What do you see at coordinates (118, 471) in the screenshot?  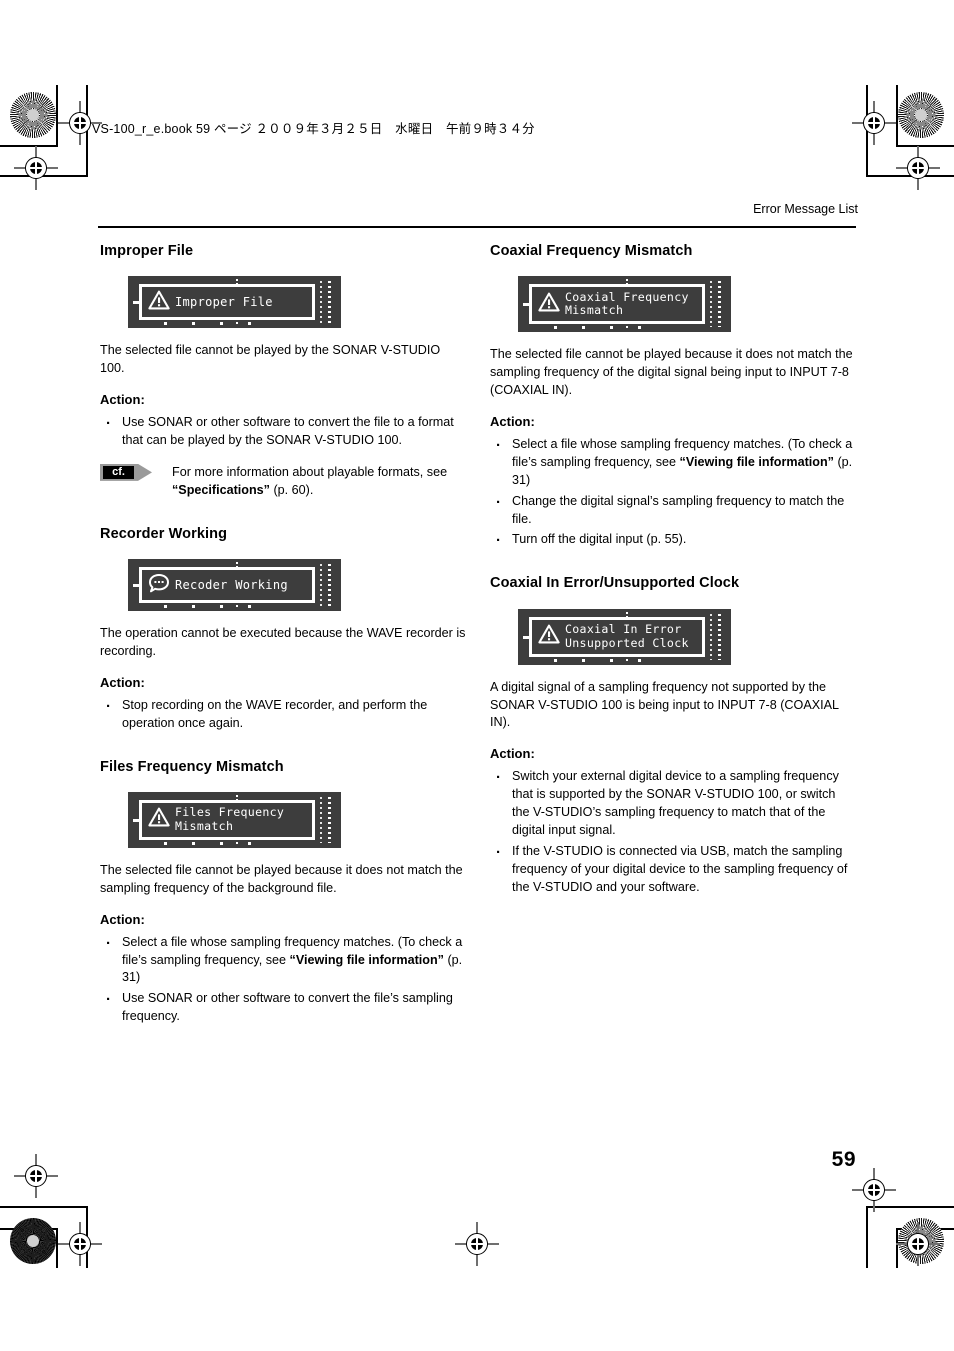 I see `cf-tag-label: cf.` at bounding box center [118, 471].